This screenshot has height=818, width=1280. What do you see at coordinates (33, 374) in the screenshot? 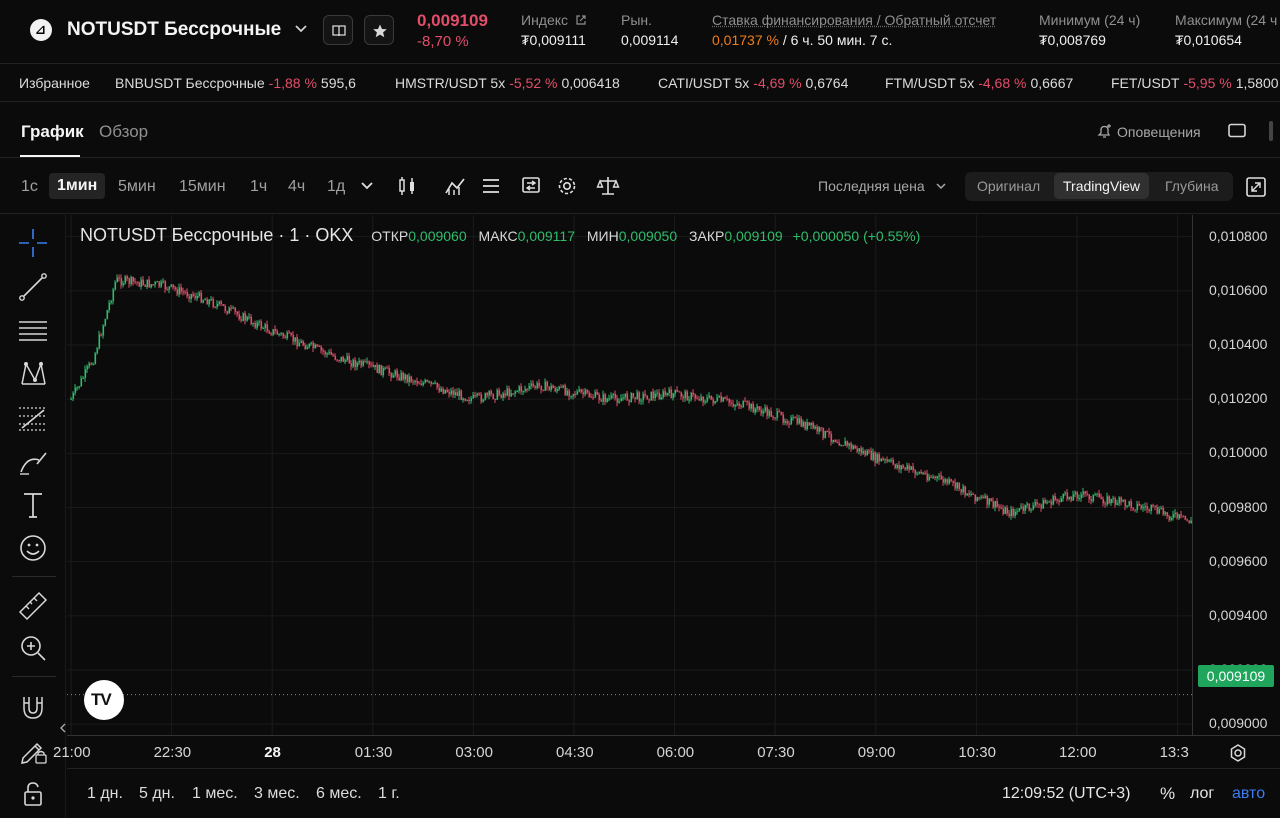
I see `pattern-icon` at bounding box center [33, 374].